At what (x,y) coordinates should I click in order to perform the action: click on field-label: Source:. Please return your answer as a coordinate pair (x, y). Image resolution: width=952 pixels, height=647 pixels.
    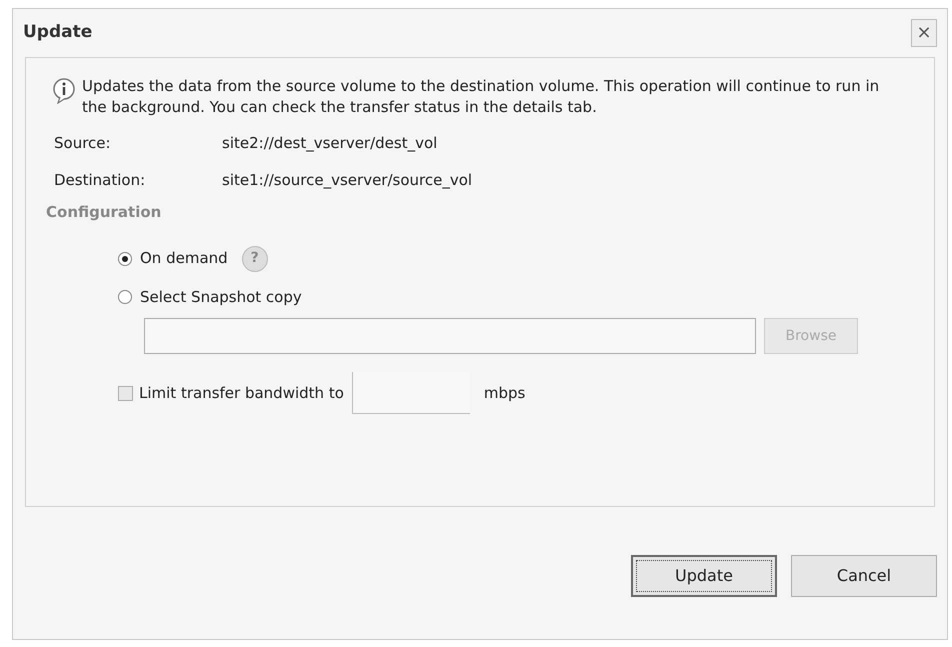
    Looking at the image, I should click on (83, 143).